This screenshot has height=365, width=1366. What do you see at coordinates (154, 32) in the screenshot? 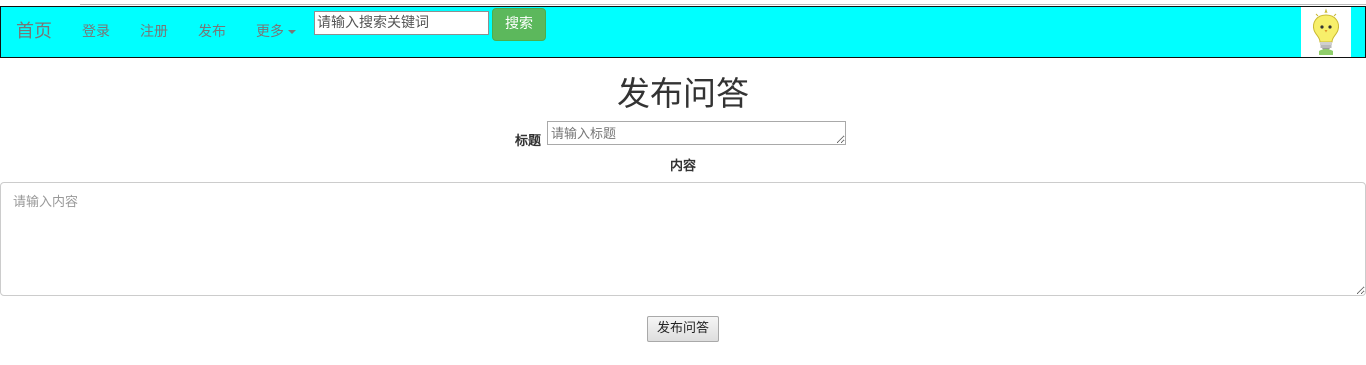
I see `nav-link-register: 注册` at bounding box center [154, 32].